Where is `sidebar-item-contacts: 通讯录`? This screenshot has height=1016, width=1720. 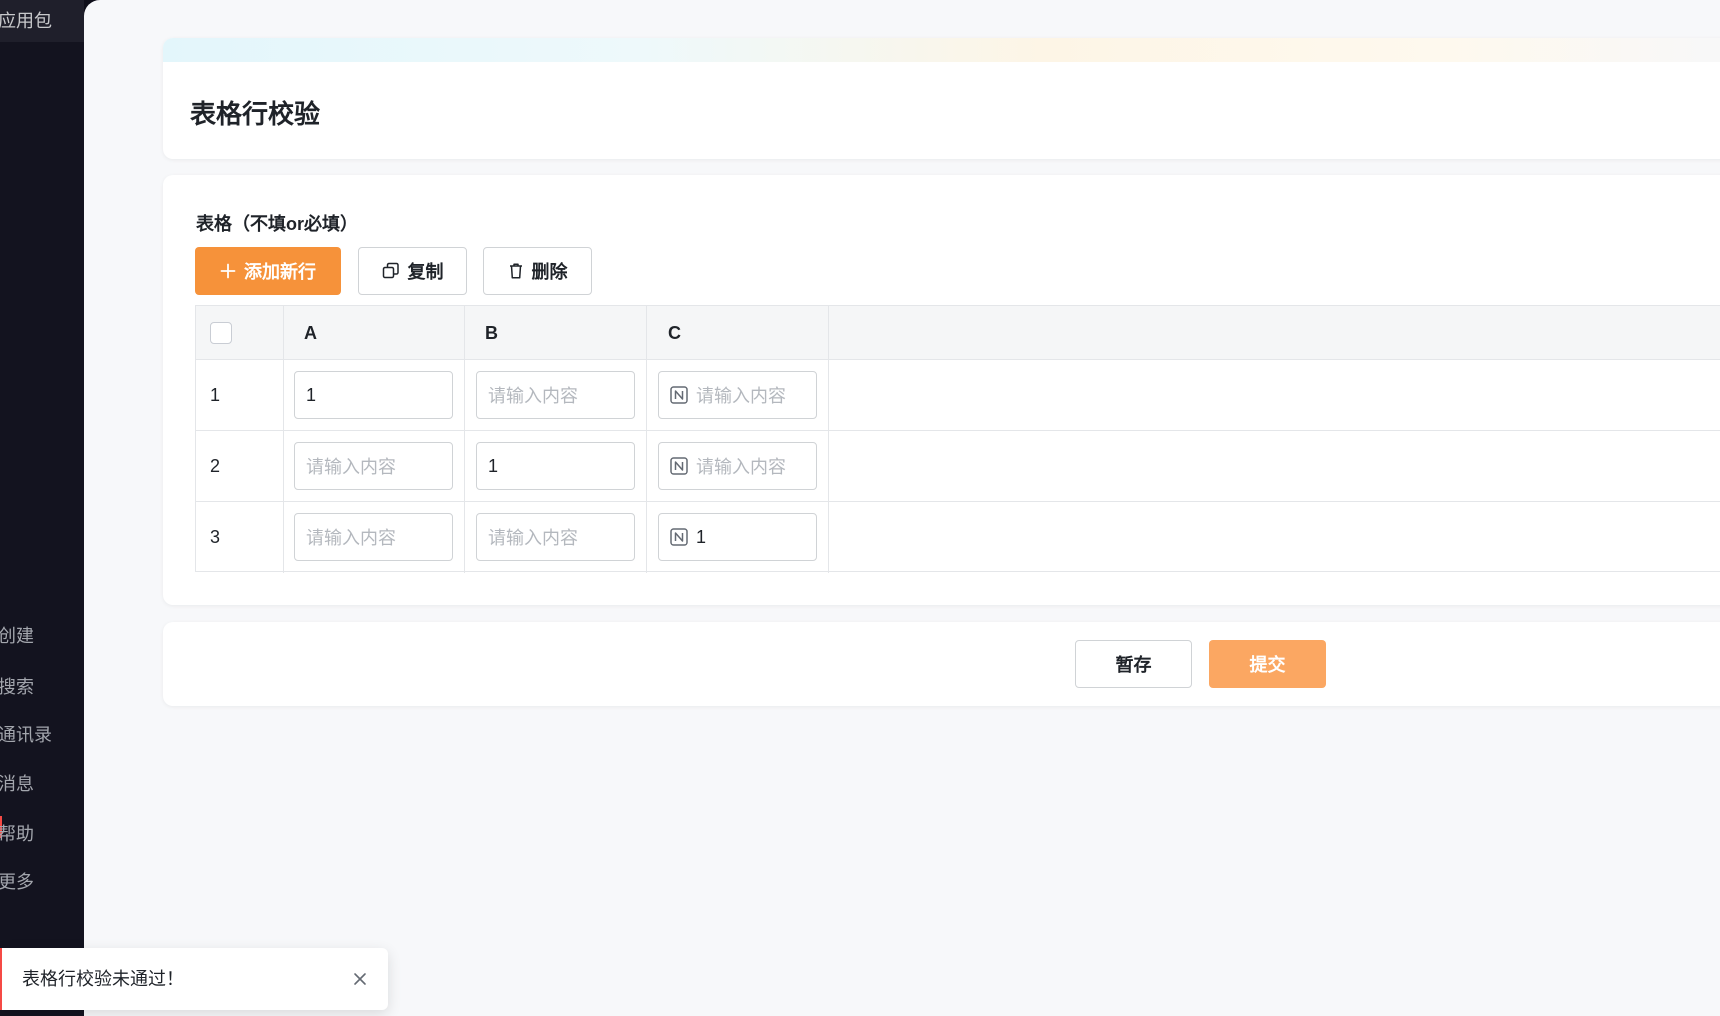 sidebar-item-contacts: 通讯录 is located at coordinates (42, 734).